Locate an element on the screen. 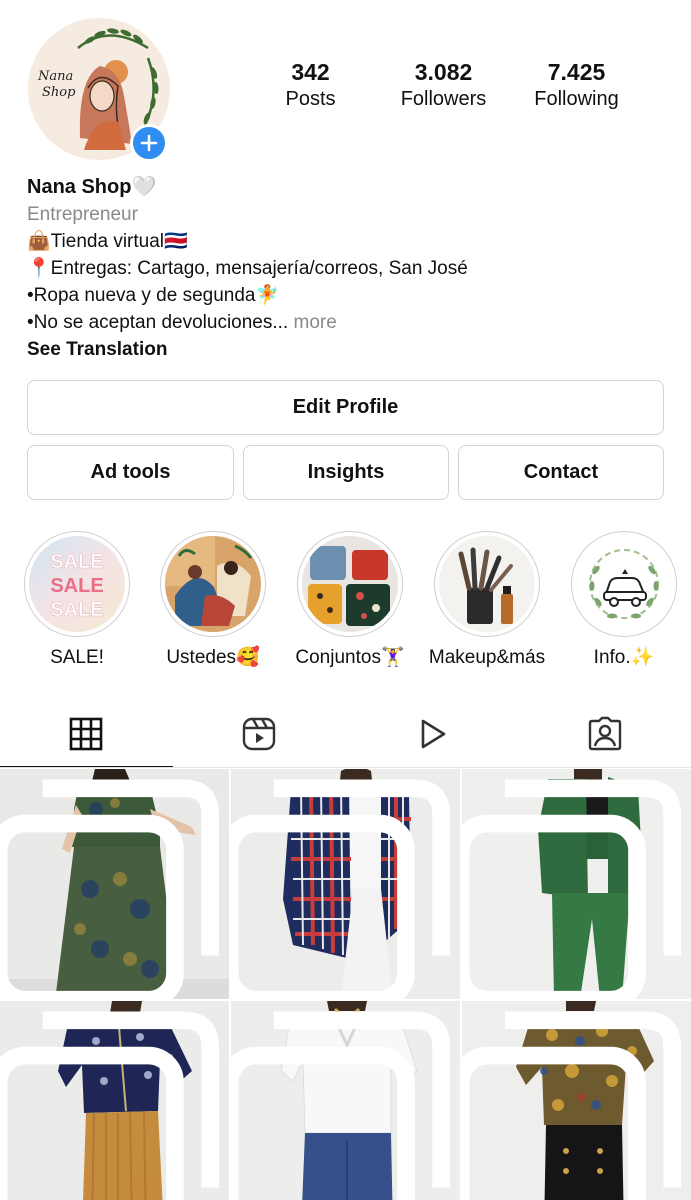  profile-avatar: Nana Shop is located at coordinates (99, 90).